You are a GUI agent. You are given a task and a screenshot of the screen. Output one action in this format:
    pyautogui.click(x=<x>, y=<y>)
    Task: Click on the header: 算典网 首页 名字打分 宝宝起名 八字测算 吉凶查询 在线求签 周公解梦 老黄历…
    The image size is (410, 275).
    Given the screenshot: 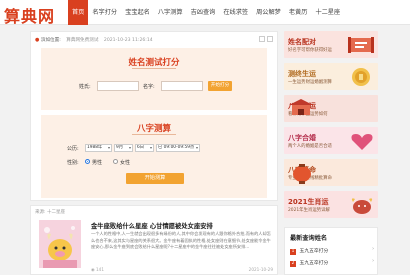 What is the action you would take?
    pyautogui.click(x=205, y=13)
    